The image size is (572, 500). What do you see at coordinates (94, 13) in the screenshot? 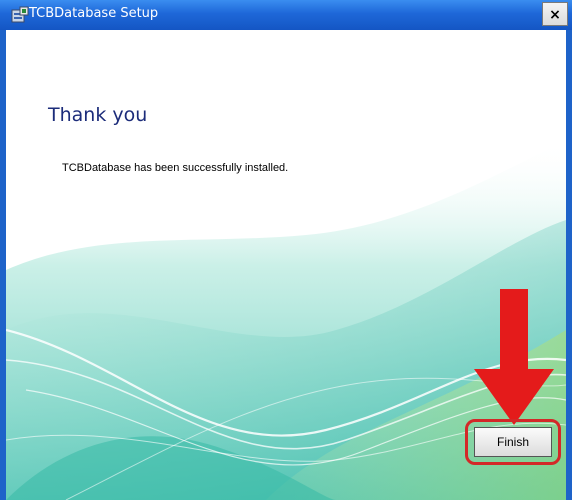
I see `window-title: TCBDatabase Setup` at bounding box center [94, 13].